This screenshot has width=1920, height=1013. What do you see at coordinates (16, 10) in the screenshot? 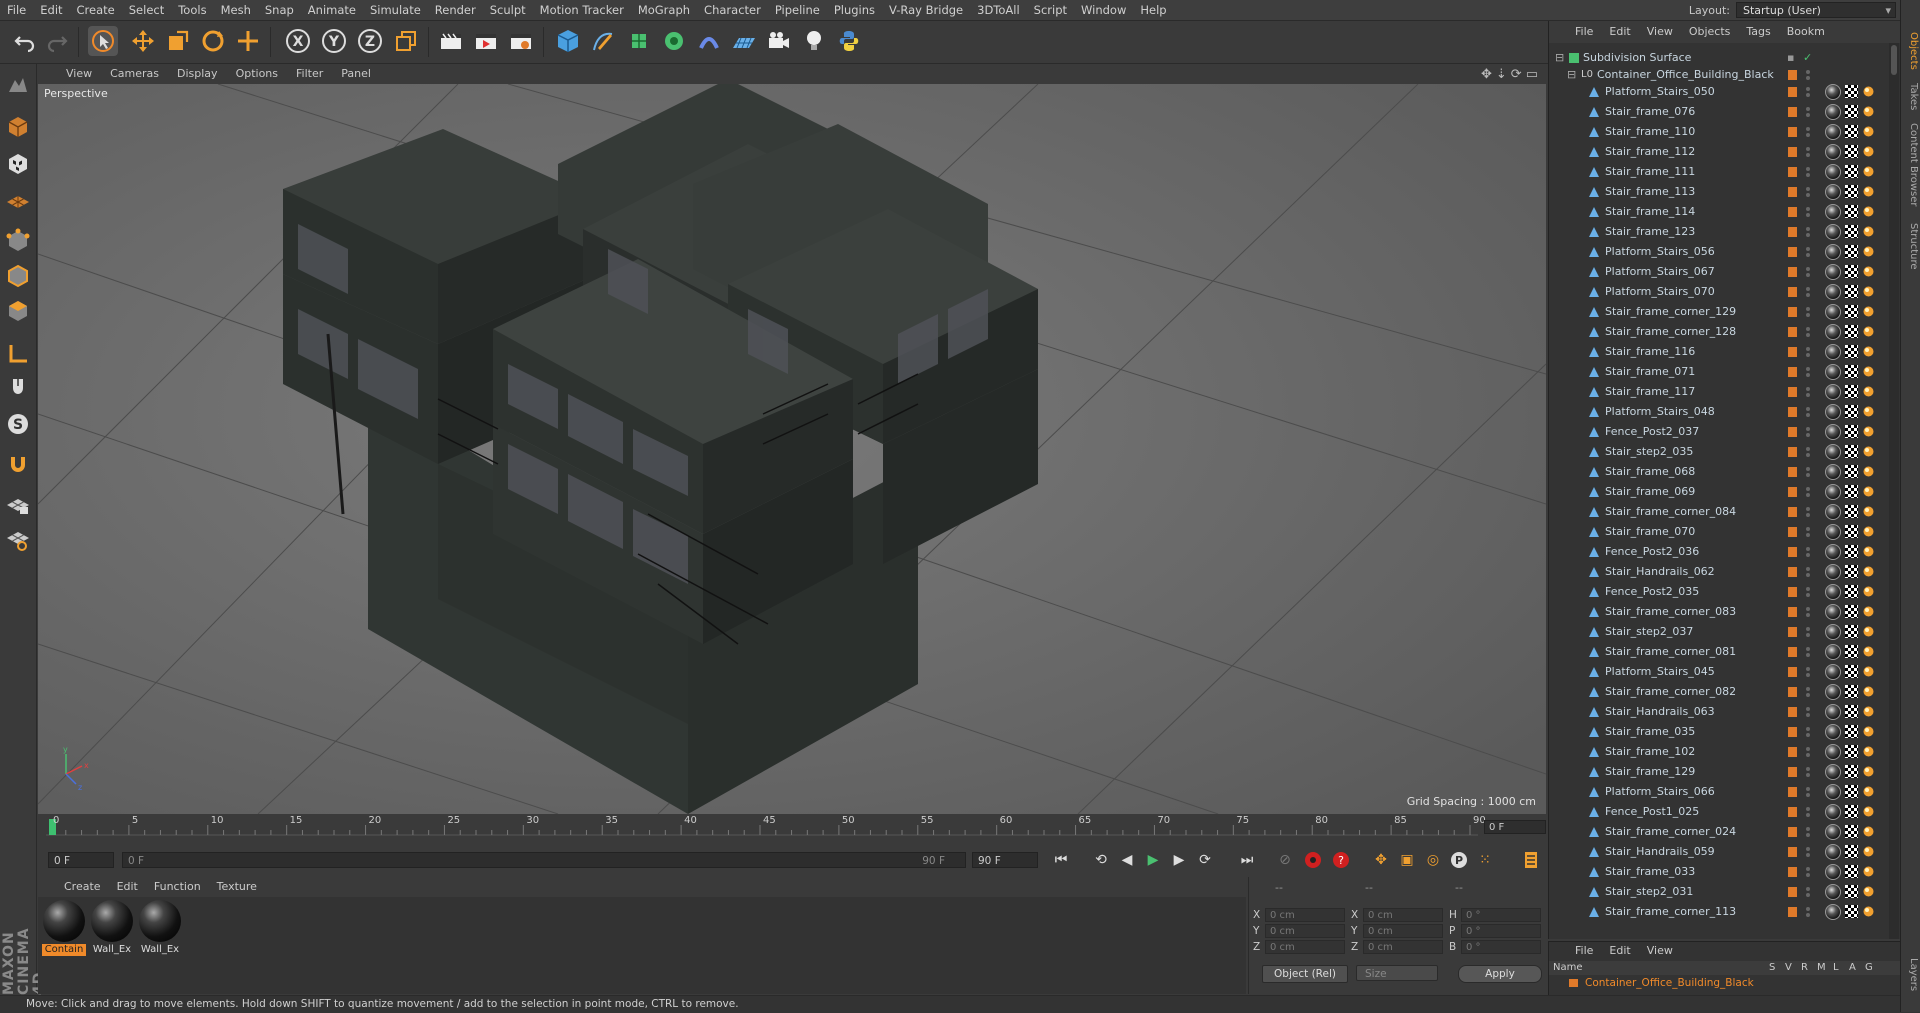
I see `menu-file: File` at bounding box center [16, 10].